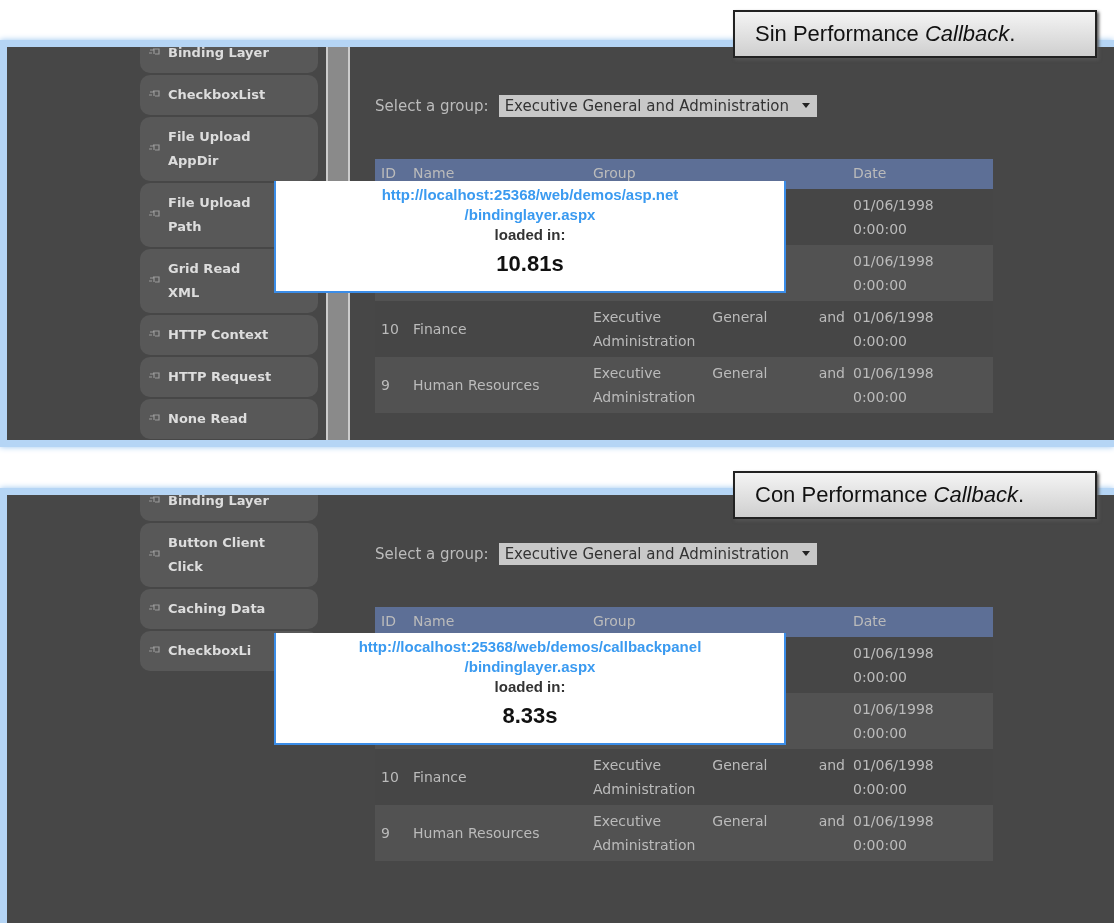 The height and width of the screenshot is (923, 1114). I want to click on sidebar-item-label: None Read, so click(208, 419).